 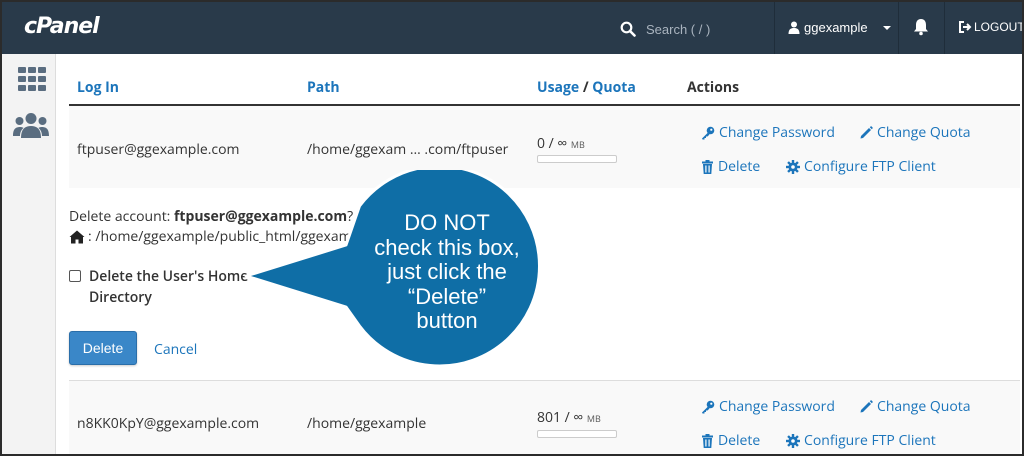 I want to click on column-header-actions: Actions, so click(x=713, y=87).